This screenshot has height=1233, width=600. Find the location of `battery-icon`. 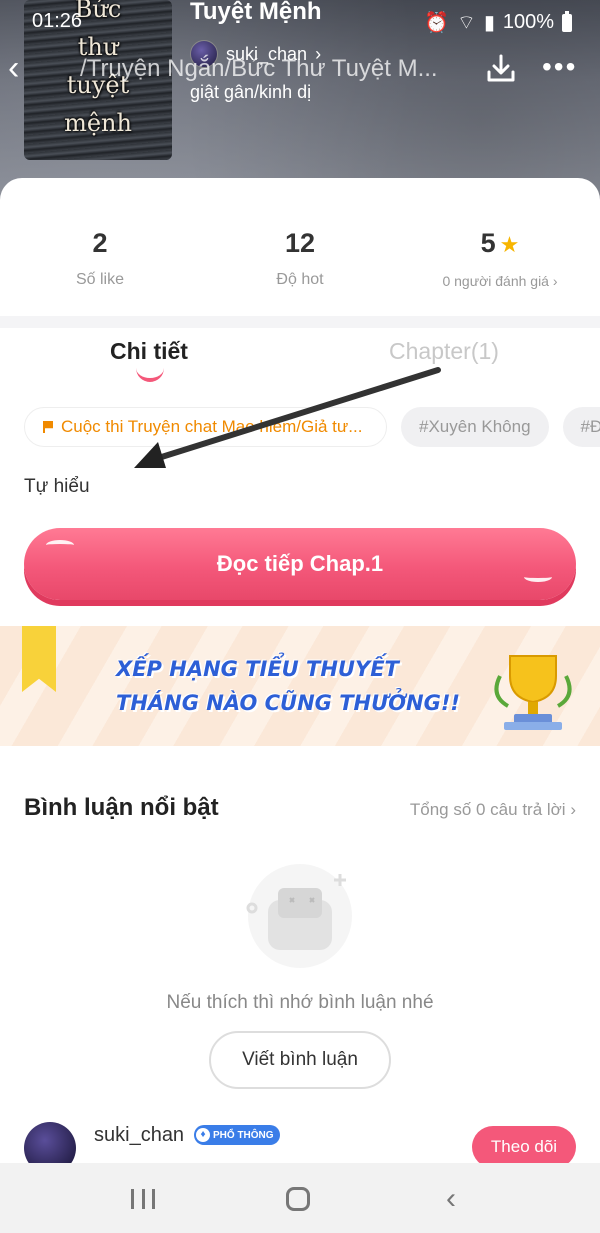

battery-icon is located at coordinates (567, 21).